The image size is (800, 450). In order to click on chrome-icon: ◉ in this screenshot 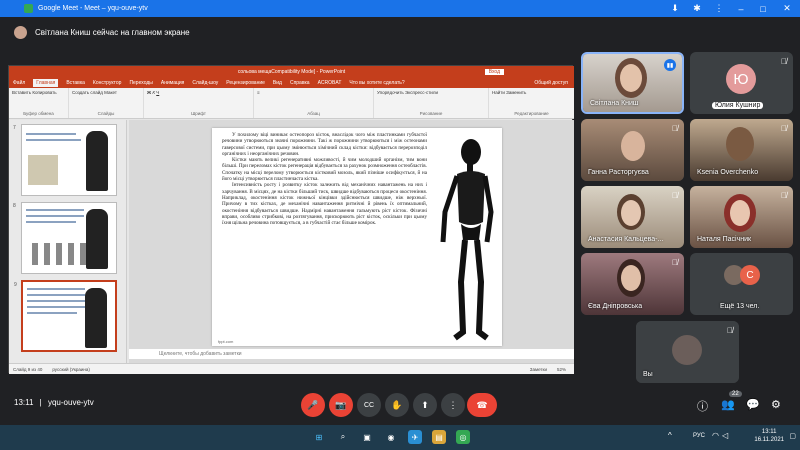, I will do `click(391, 437)`.